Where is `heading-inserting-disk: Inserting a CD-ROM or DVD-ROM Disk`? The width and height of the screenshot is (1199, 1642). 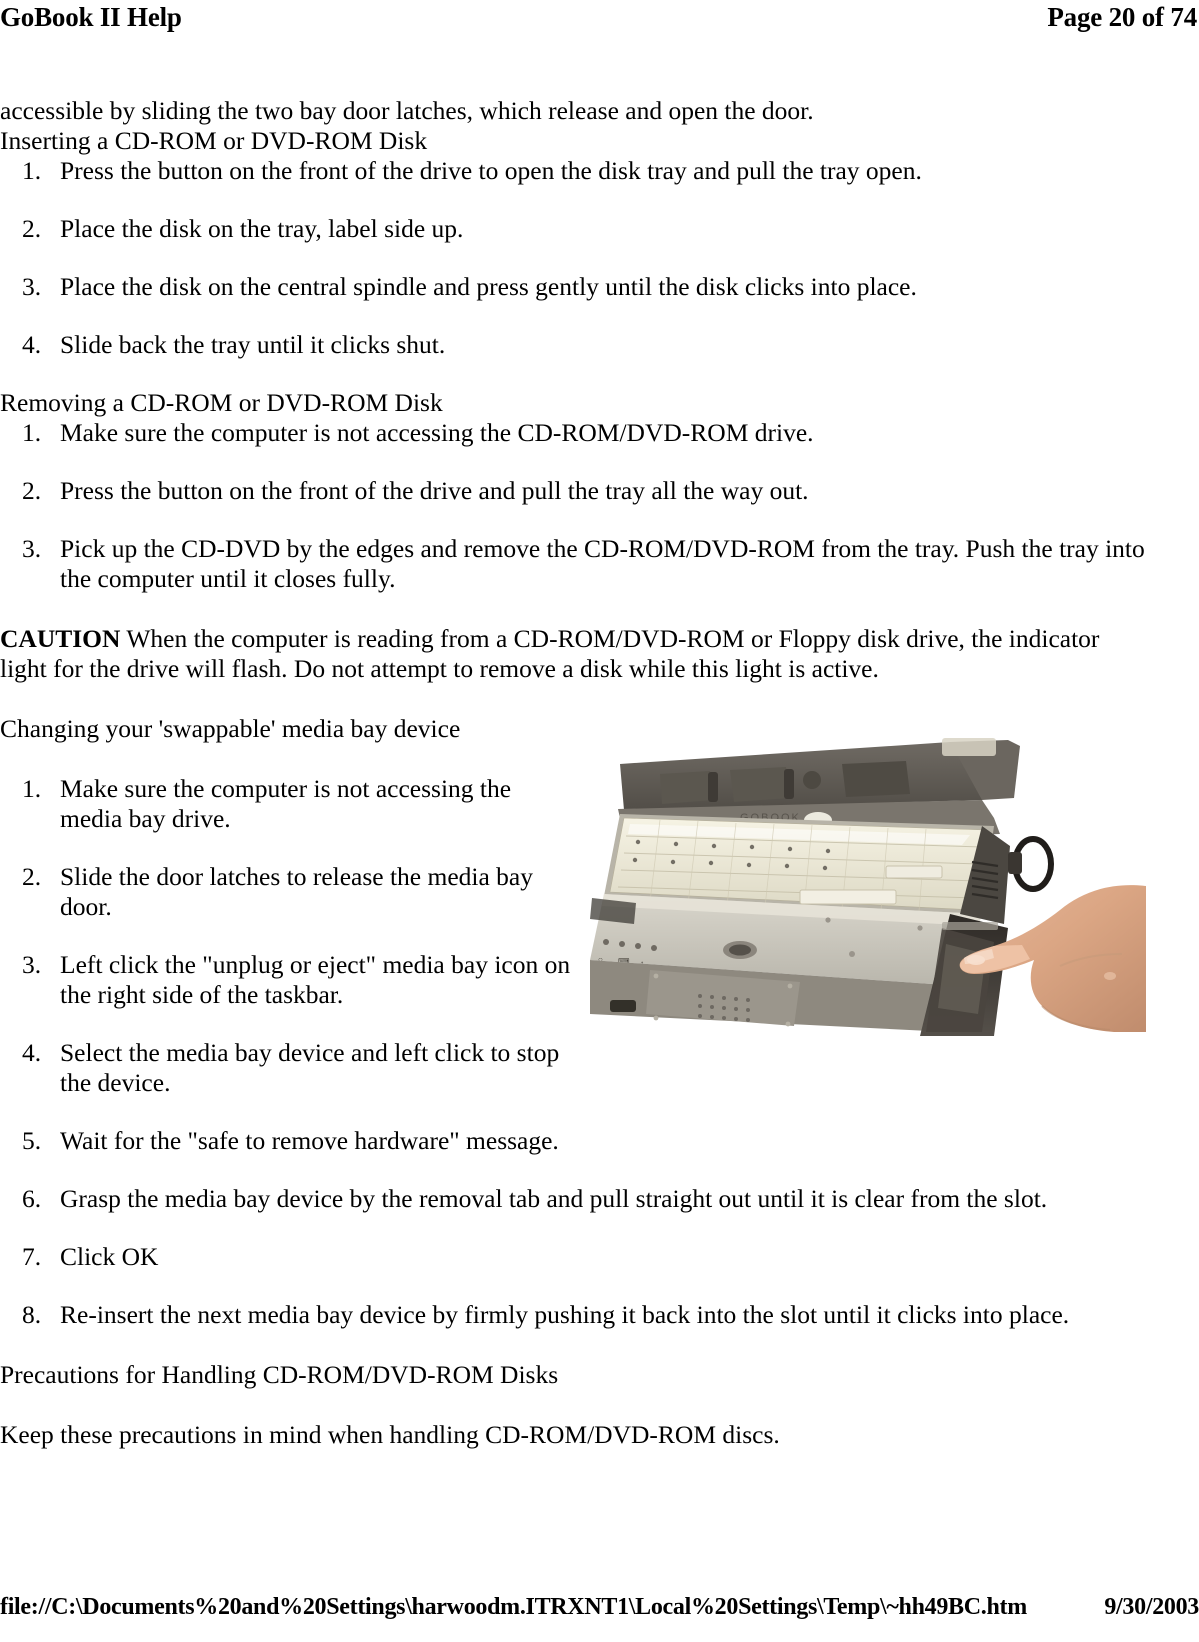
heading-inserting-disk: Inserting a CD-ROM or DVD-ROM Disk is located at coordinates (214, 140).